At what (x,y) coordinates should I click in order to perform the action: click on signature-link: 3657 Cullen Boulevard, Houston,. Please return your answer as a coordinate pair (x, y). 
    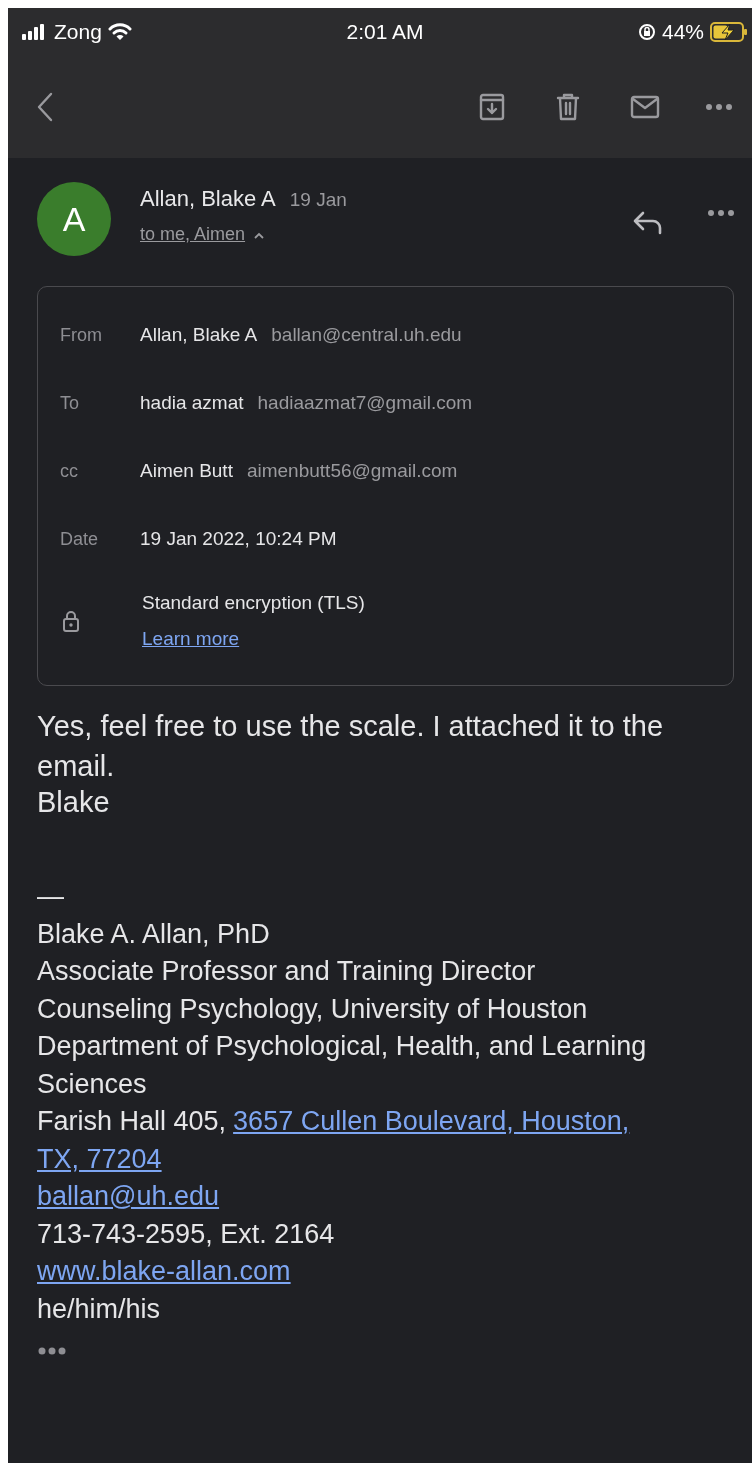
    Looking at the image, I should click on (431, 1122).